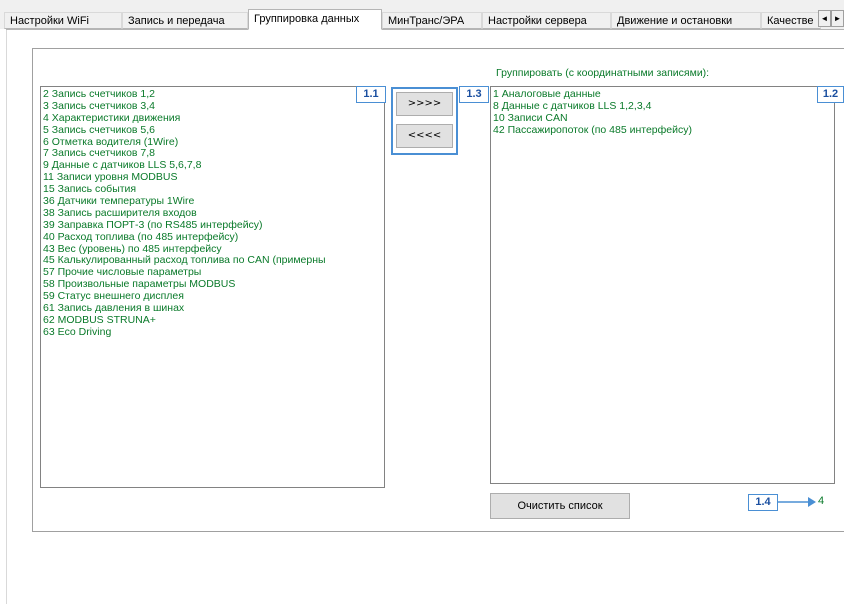 This screenshot has width=844, height=604. Describe the element at coordinates (686, 20) in the screenshot. I see `tab-movement-stops: Движение и остановки` at that location.